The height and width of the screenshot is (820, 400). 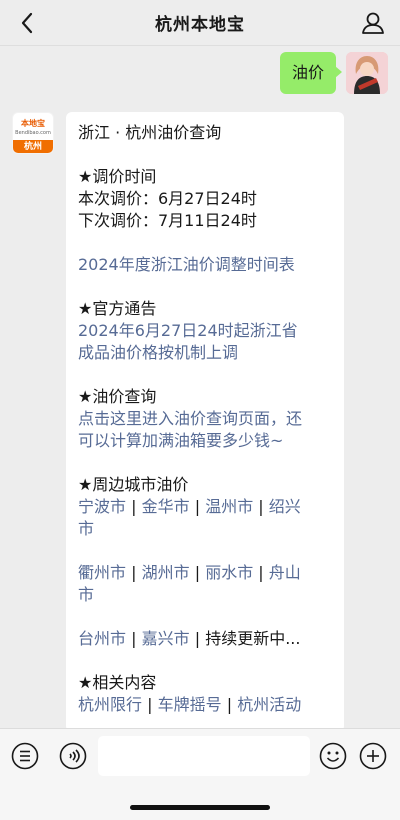 What do you see at coordinates (229, 506) in the screenshot?
I see `city-link-wenzhou: 温州市` at bounding box center [229, 506].